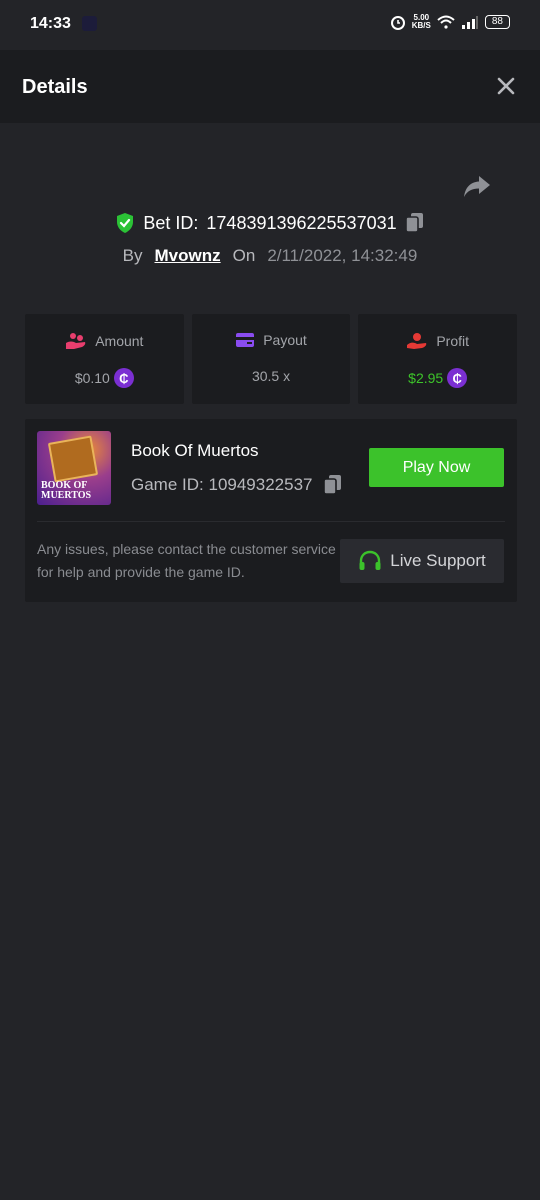  Describe the element at coordinates (244, 255) in the screenshot. I see `on-label: On` at that location.